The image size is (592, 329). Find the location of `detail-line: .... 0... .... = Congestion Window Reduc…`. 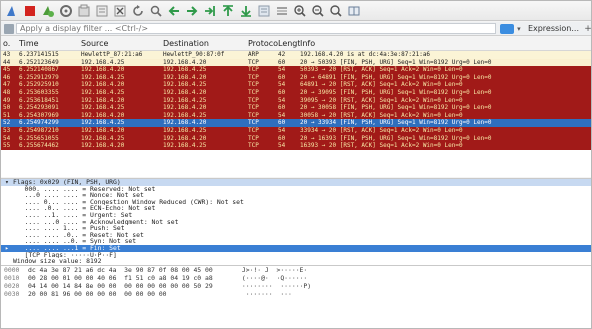

detail-line: .... 0... .... = Congestion Window Reduc… is located at coordinates (296, 202).